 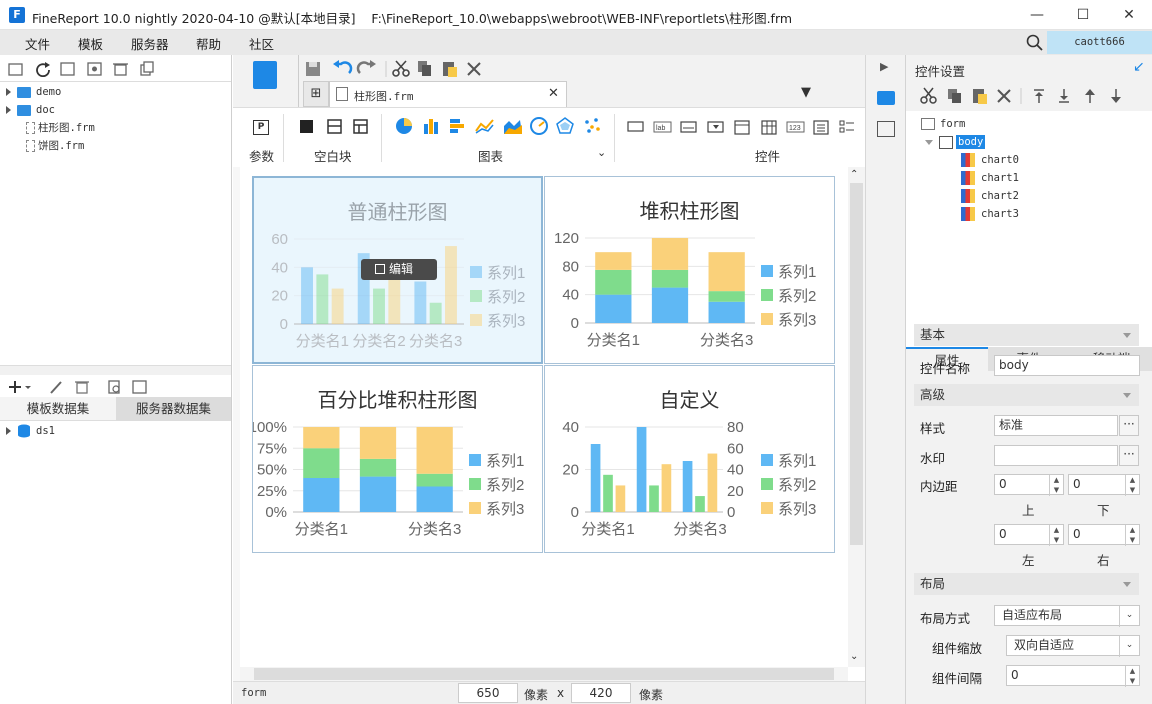 What do you see at coordinates (601, 693) in the screenshot?
I see `canvas-height-input: 420` at bounding box center [601, 693].